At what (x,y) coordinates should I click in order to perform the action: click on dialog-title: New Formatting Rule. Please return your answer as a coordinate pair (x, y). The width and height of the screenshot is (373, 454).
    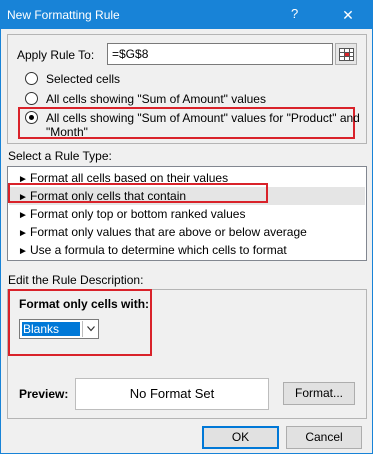
    Looking at the image, I should click on (63, 15).